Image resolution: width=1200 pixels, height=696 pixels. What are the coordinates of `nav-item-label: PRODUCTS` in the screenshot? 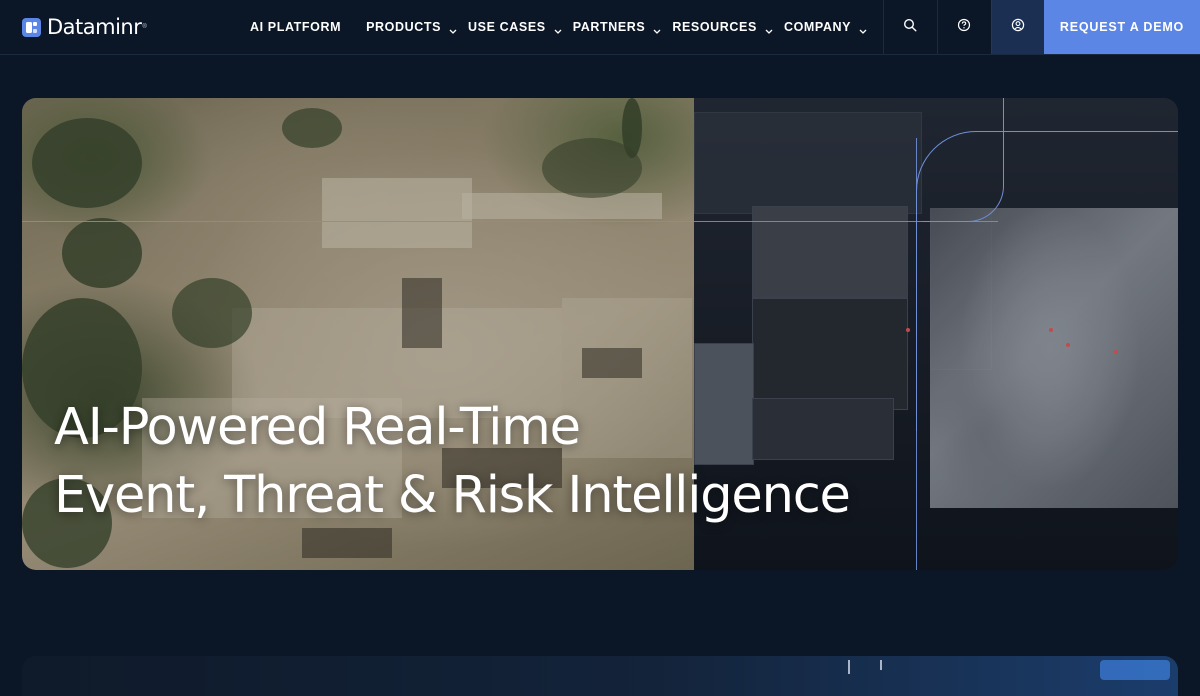 It's located at (404, 27).